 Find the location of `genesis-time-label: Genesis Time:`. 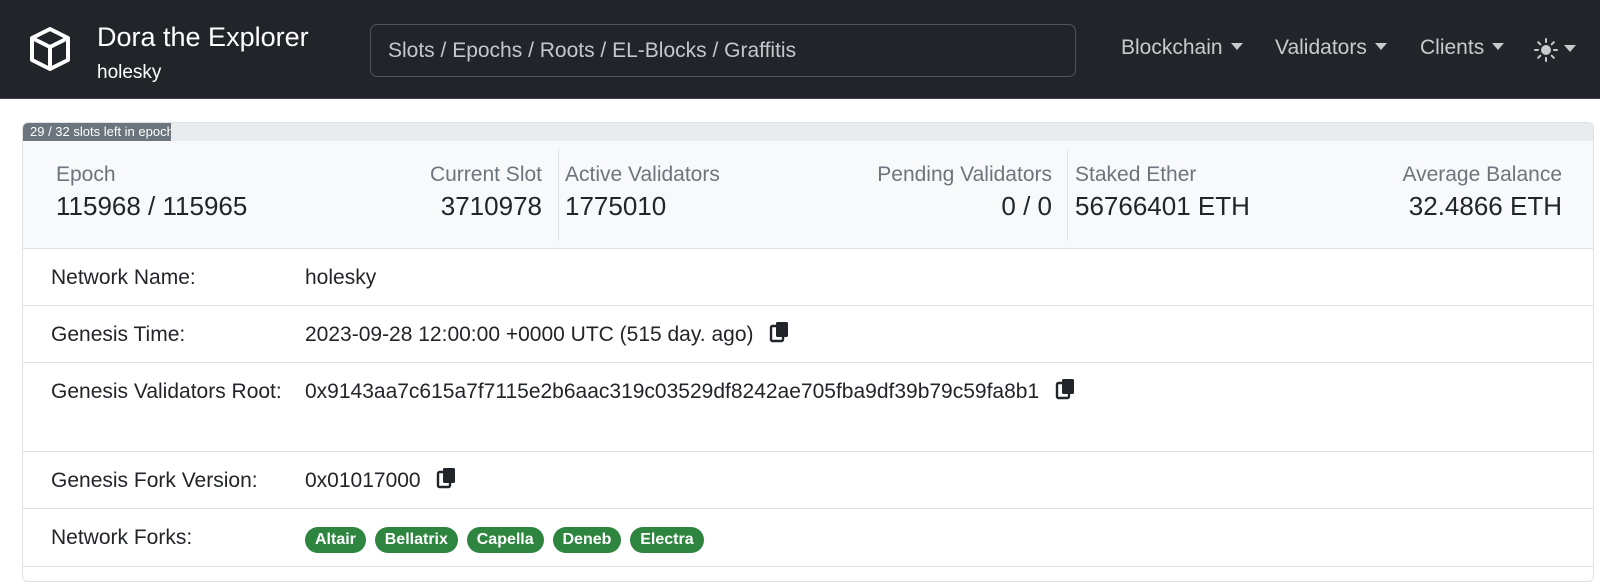

genesis-time-label: Genesis Time: is located at coordinates (118, 334).